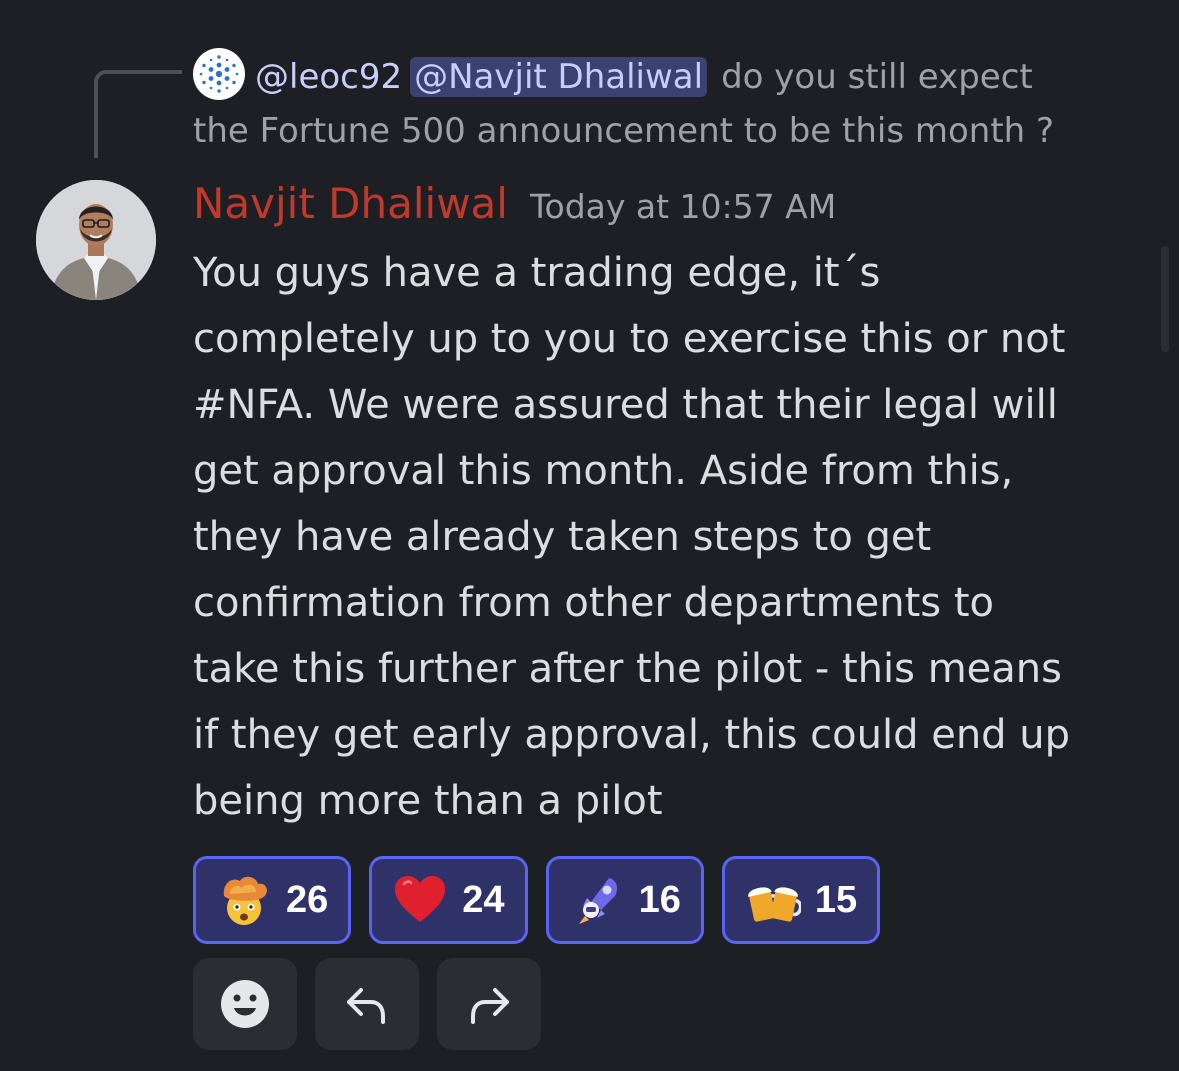 The width and height of the screenshot is (1179, 1071). What do you see at coordinates (219, 74) in the screenshot?
I see `reply-avatar` at bounding box center [219, 74].